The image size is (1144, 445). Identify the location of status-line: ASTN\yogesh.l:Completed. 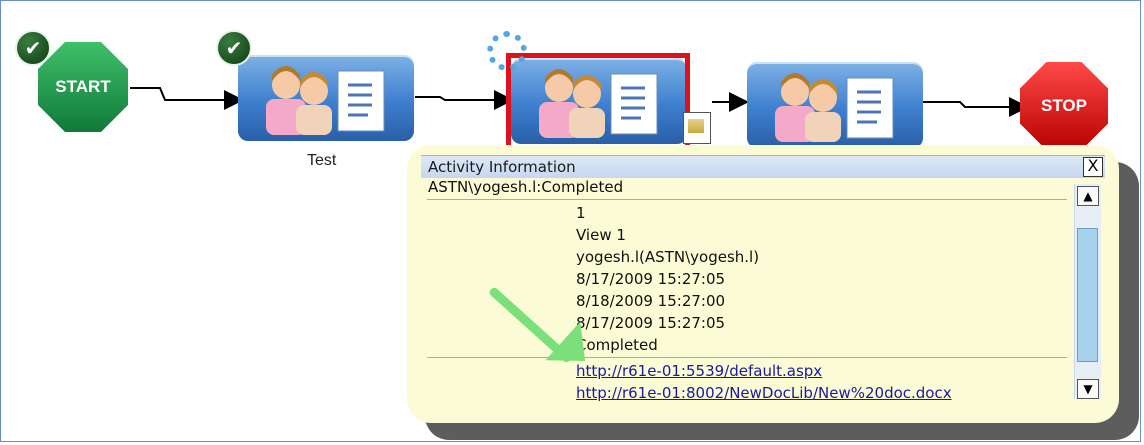
(526, 187).